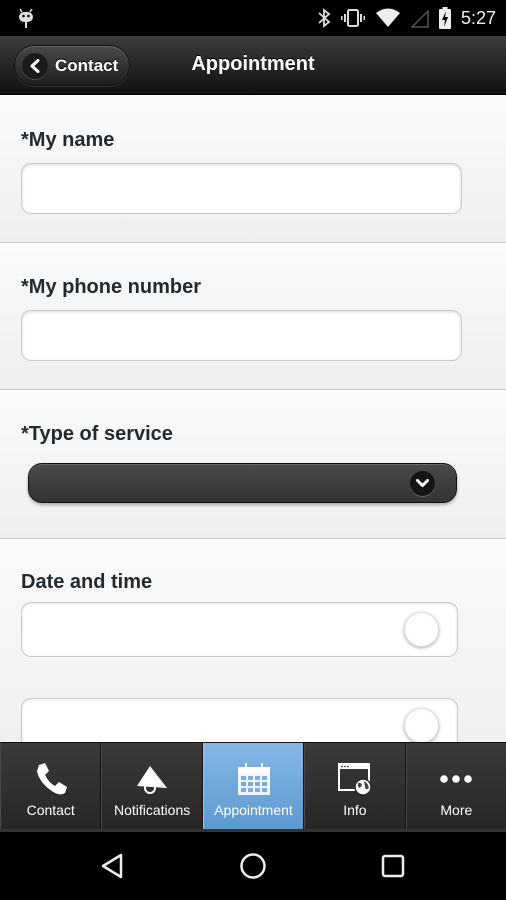 This screenshot has width=506, height=900. What do you see at coordinates (50, 779) in the screenshot?
I see `phone-icon` at bounding box center [50, 779].